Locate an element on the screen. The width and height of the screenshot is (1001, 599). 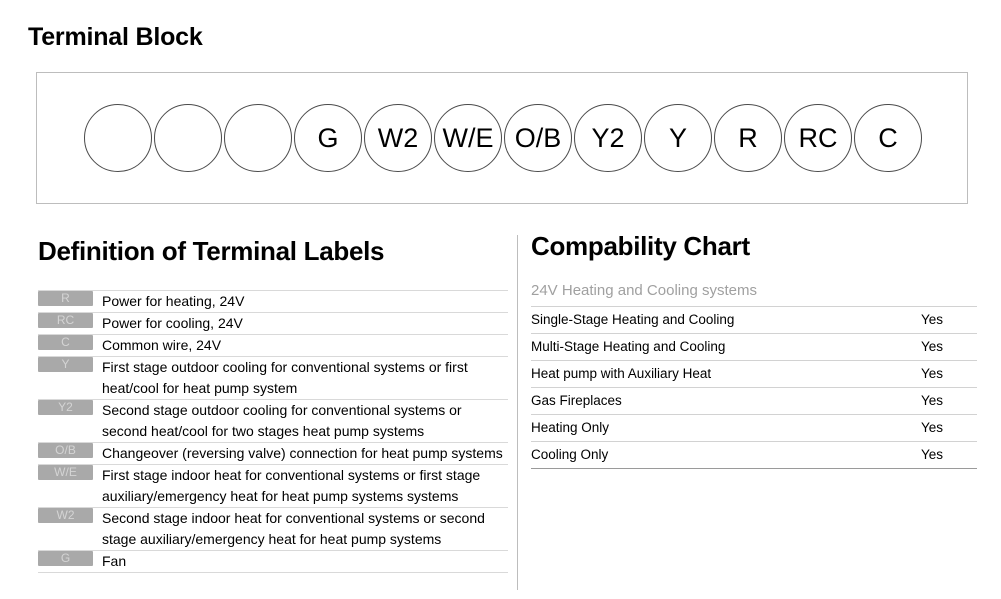
definition-badge-cell: C is located at coordinates (70, 345).